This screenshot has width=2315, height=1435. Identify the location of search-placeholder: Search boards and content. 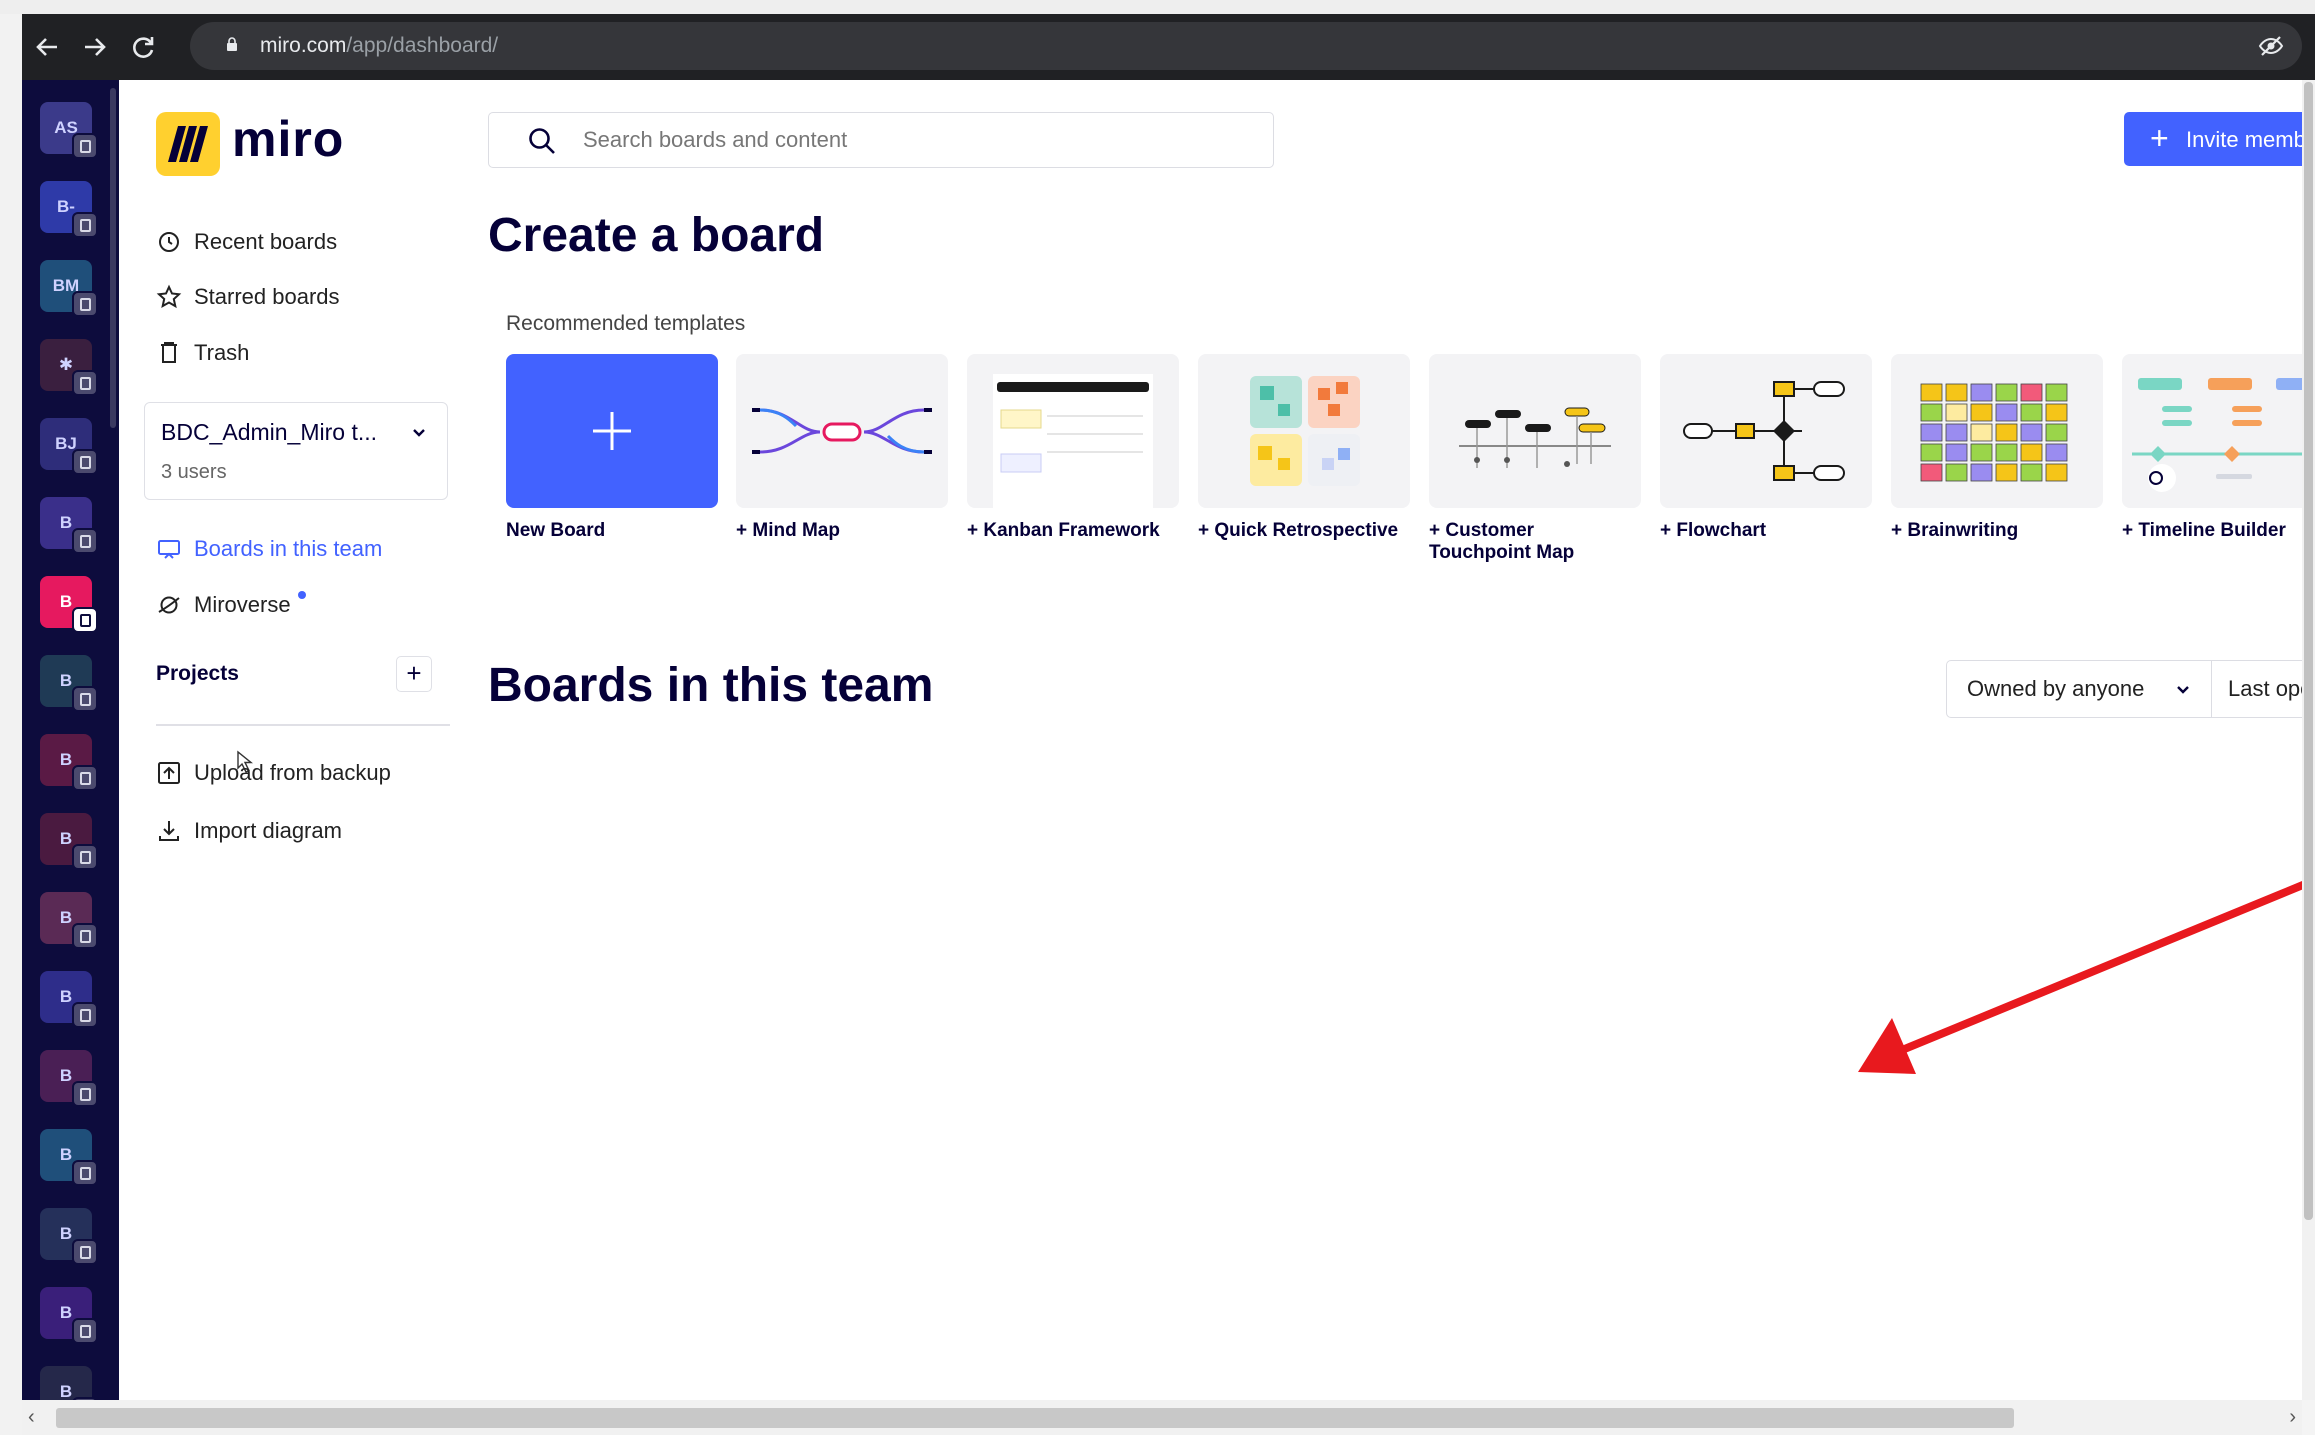
(715, 139).